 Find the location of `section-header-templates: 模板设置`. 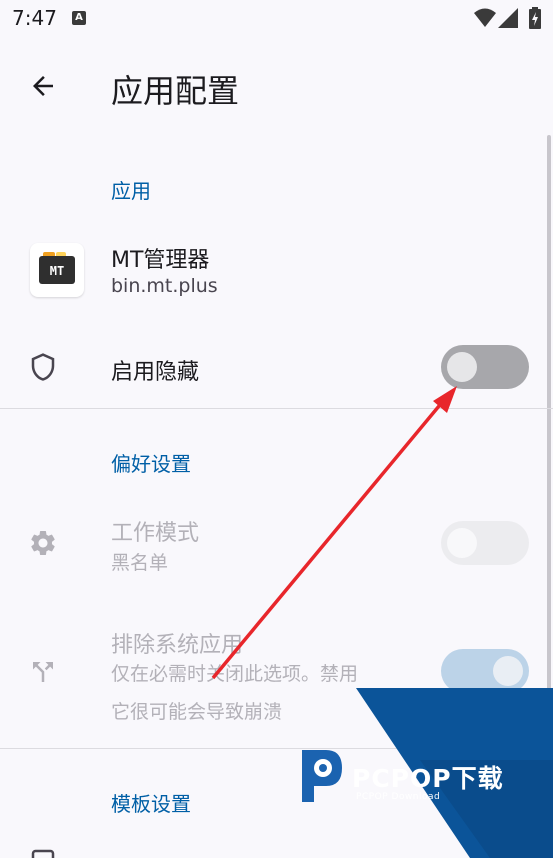

section-header-templates: 模板设置 is located at coordinates (151, 804).